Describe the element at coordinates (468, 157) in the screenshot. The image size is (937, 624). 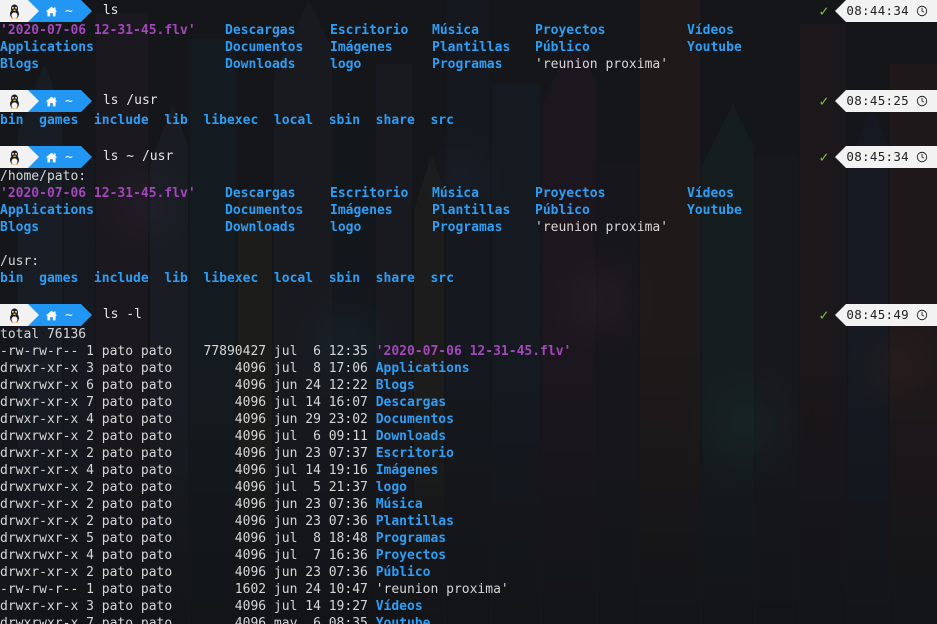
I see `prompt-line: ~ ls ~ /usr ✓ 08:45:34` at that location.